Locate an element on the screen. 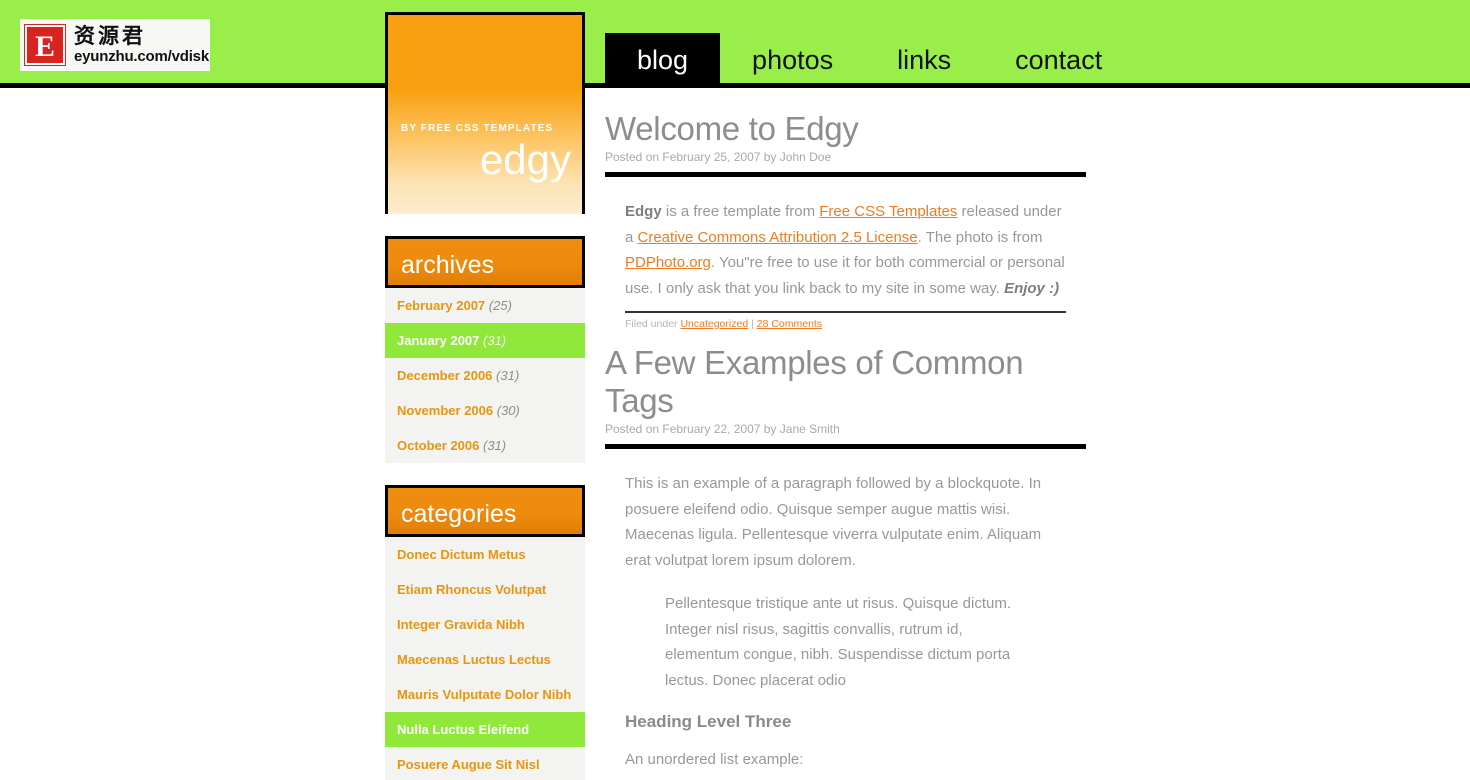 The width and height of the screenshot is (1470, 780). link-comments-count: 28 Comments is located at coordinates (789, 324).